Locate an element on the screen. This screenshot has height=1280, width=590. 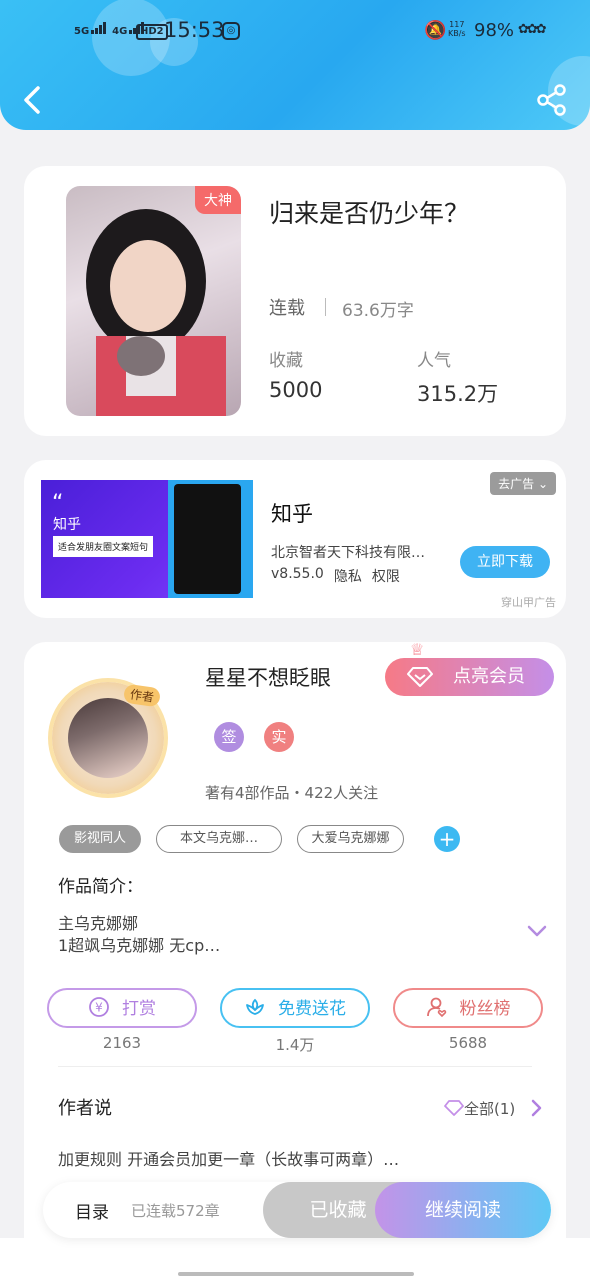
flower-icon: ✿✿✿ is located at coordinates (532, 29).